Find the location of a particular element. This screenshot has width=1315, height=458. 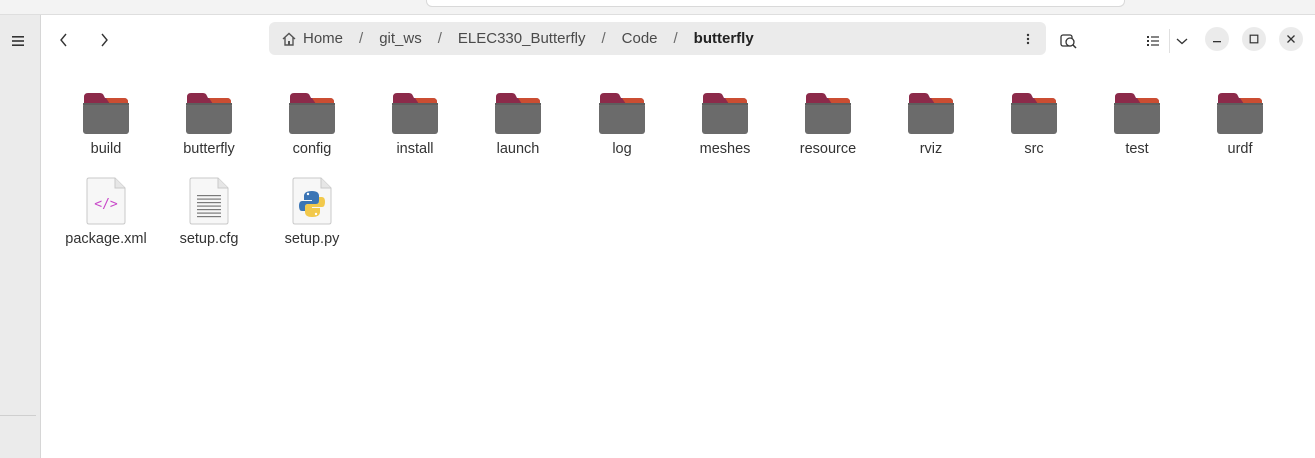

search-icon is located at coordinates (1068, 41).